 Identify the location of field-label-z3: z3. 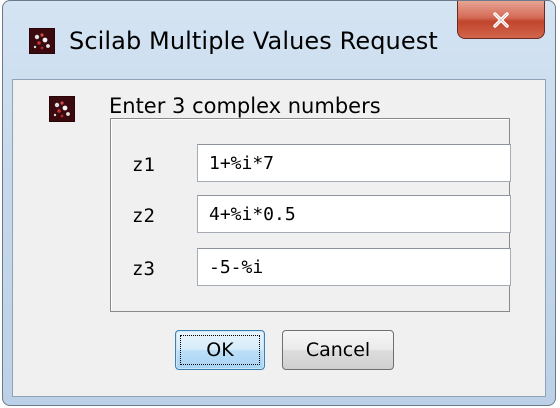
(143, 269).